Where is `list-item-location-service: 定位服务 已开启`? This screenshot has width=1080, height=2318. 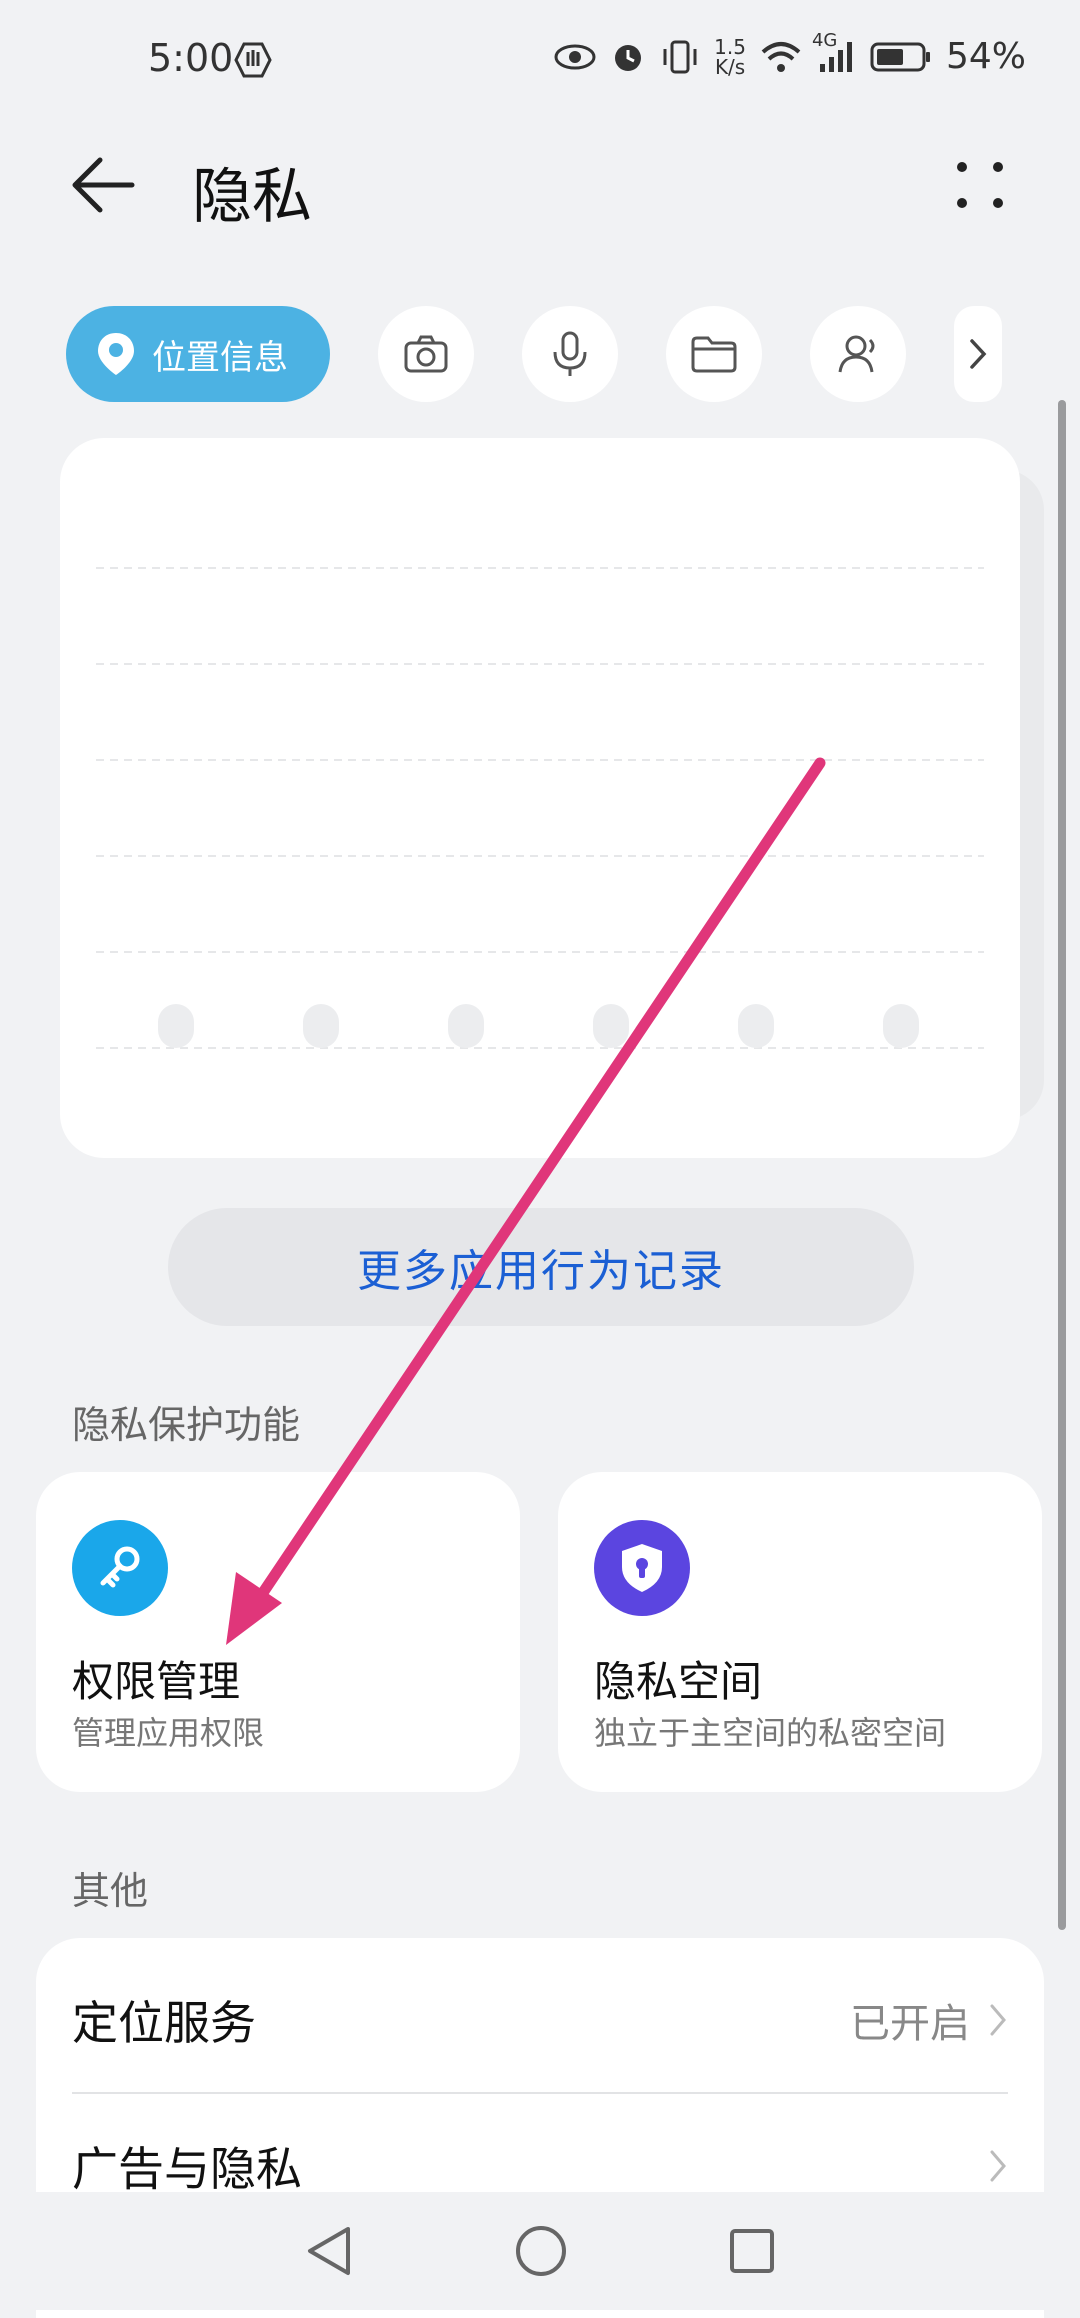 list-item-location-service: 定位服务 已开启 is located at coordinates (540, 2020).